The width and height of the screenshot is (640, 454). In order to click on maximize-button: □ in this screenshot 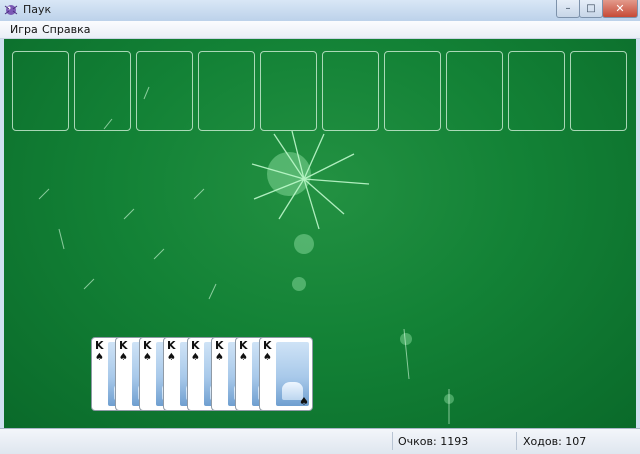, I will do `click(591, 9)`.